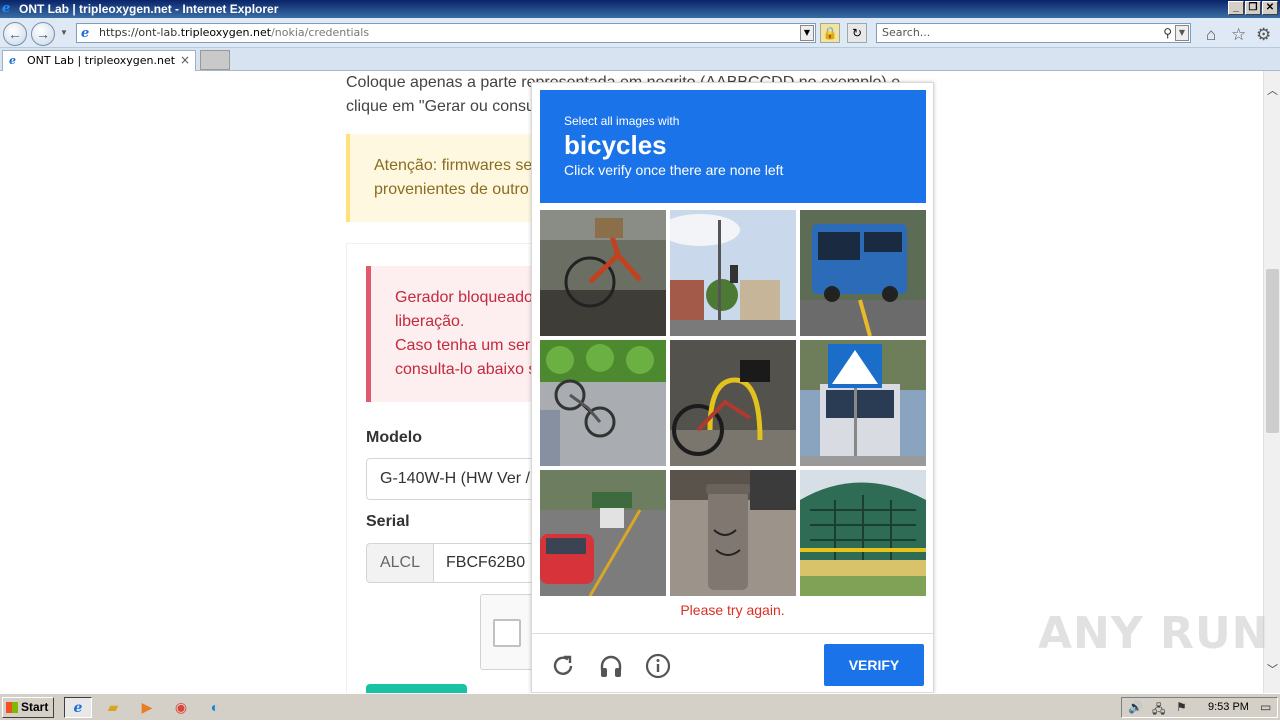  What do you see at coordinates (658, 666) in the screenshot?
I see `info-icon` at bounding box center [658, 666].